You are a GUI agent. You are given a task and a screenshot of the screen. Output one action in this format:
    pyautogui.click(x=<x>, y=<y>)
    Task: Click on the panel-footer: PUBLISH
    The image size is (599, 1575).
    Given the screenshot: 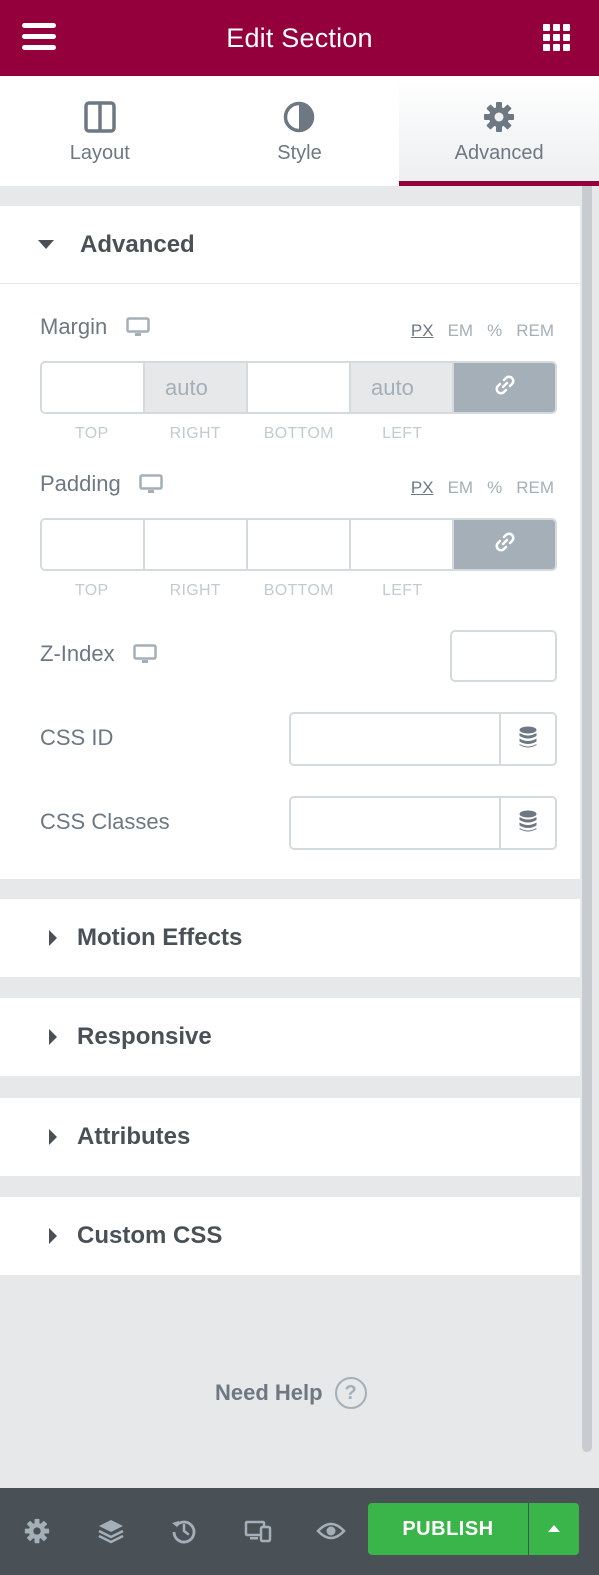 What is the action you would take?
    pyautogui.click(x=299, y=1531)
    